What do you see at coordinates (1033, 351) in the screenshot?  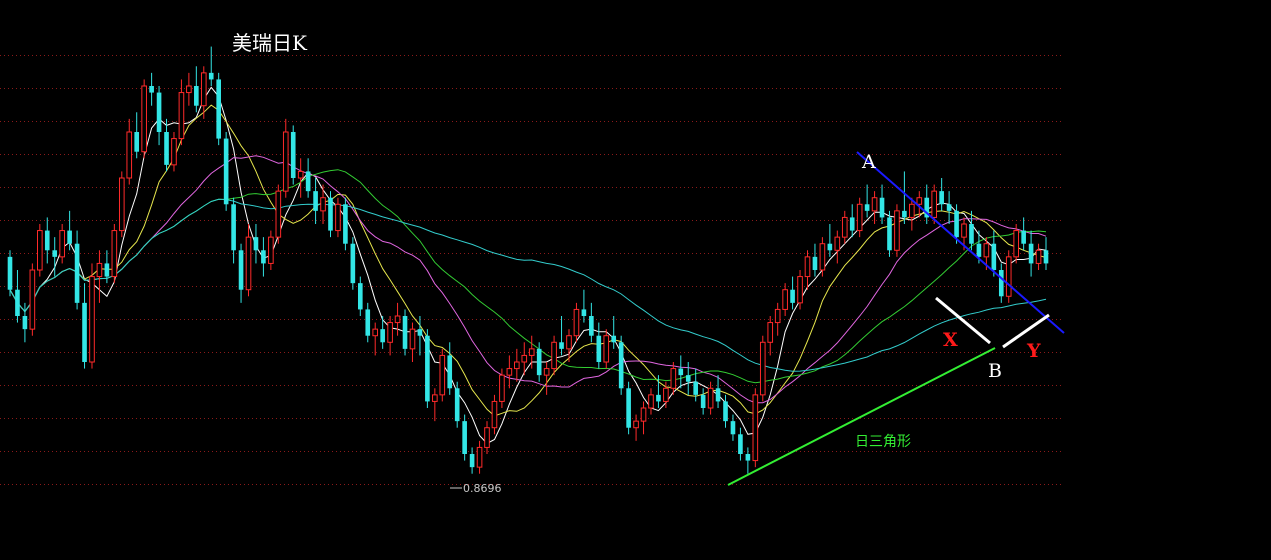 I see `point-y-label: Y` at bounding box center [1033, 351].